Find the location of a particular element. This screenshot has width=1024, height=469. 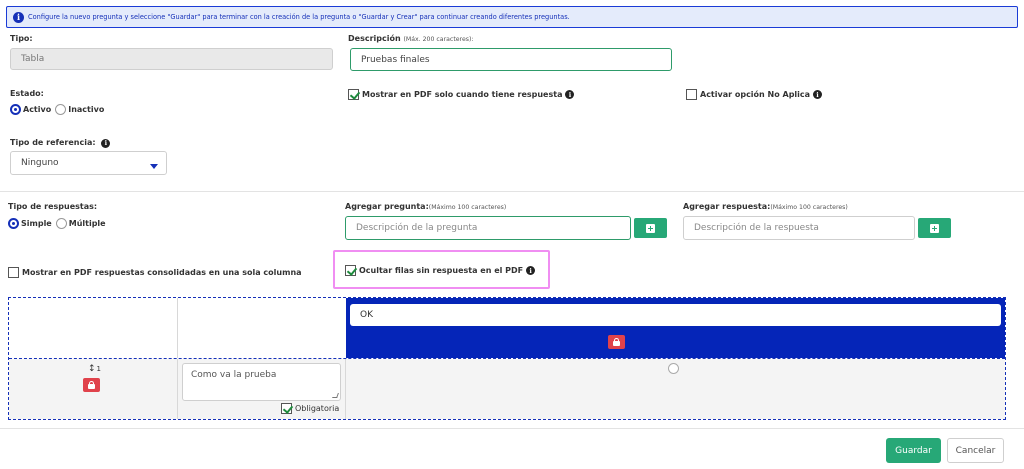

ocultar-filas-row: Ocultar filas sin respuesta en el PDF i is located at coordinates (440, 270).